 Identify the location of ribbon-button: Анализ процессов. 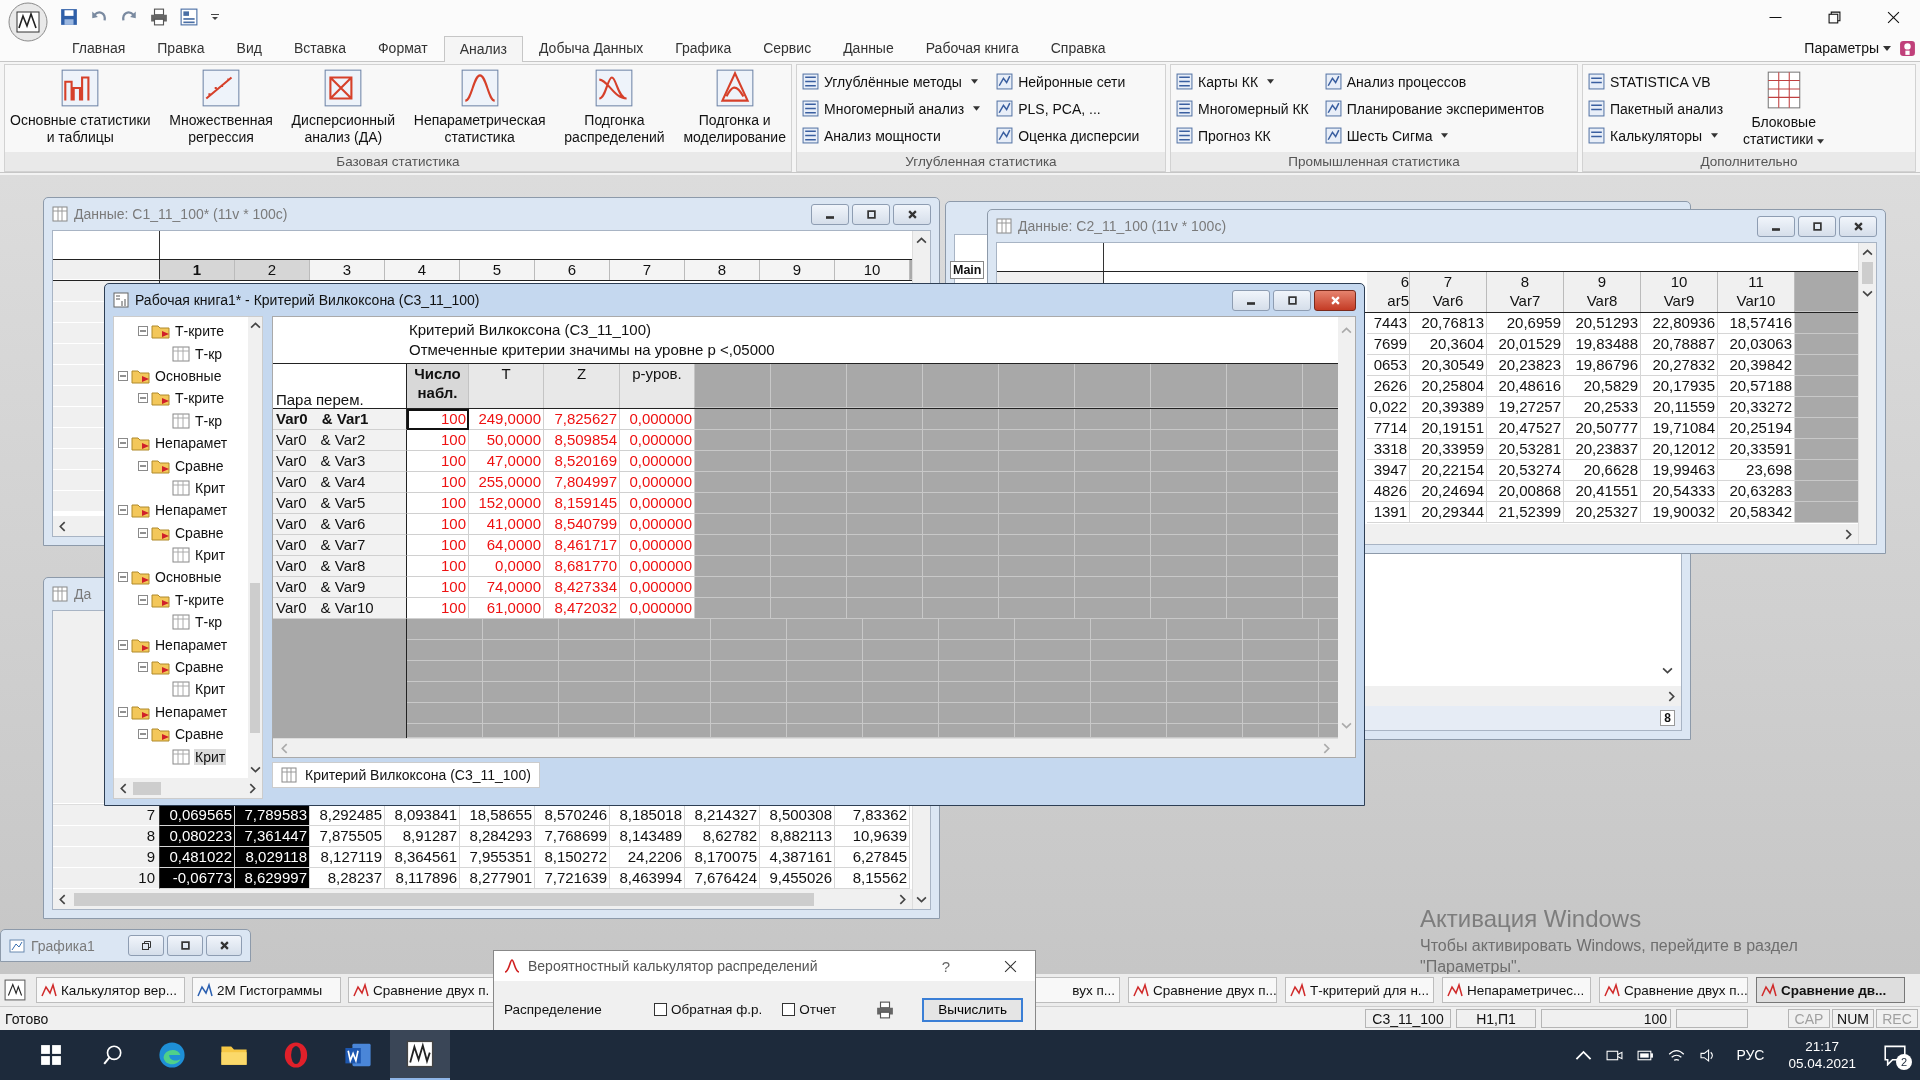
(1434, 81).